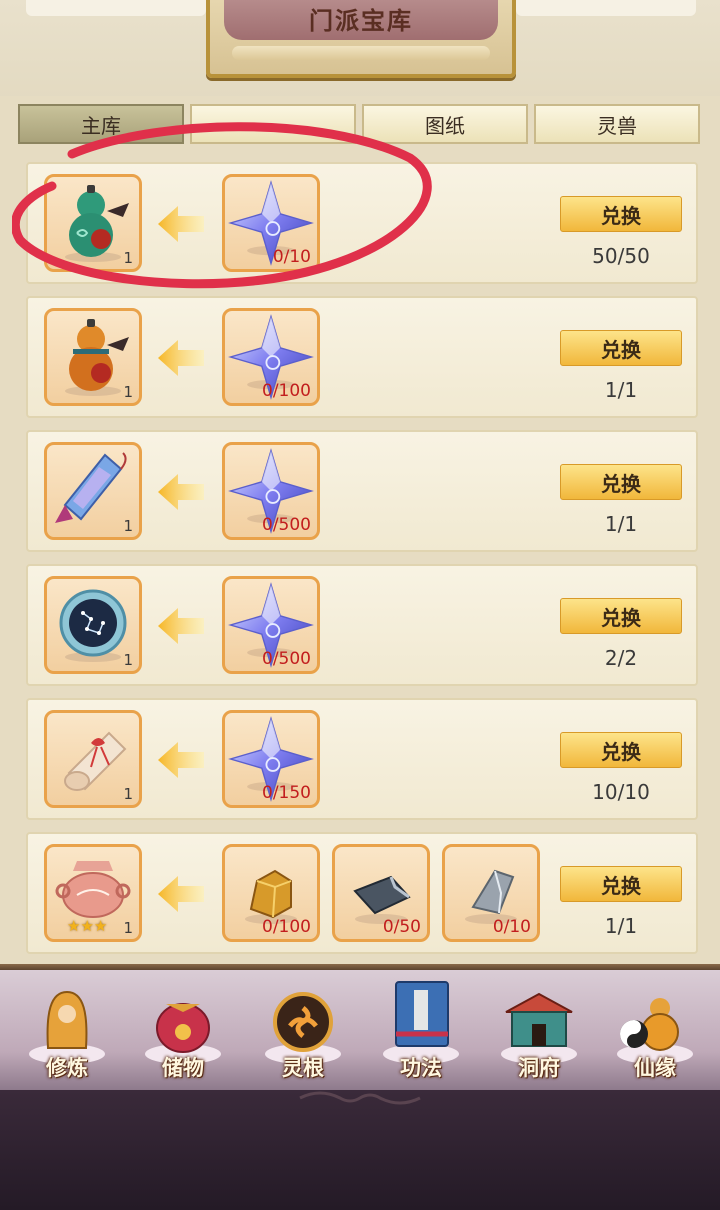 This screenshot has height=1210, width=720. I want to click on reward-slot: ★★★ 1, so click(93, 893).